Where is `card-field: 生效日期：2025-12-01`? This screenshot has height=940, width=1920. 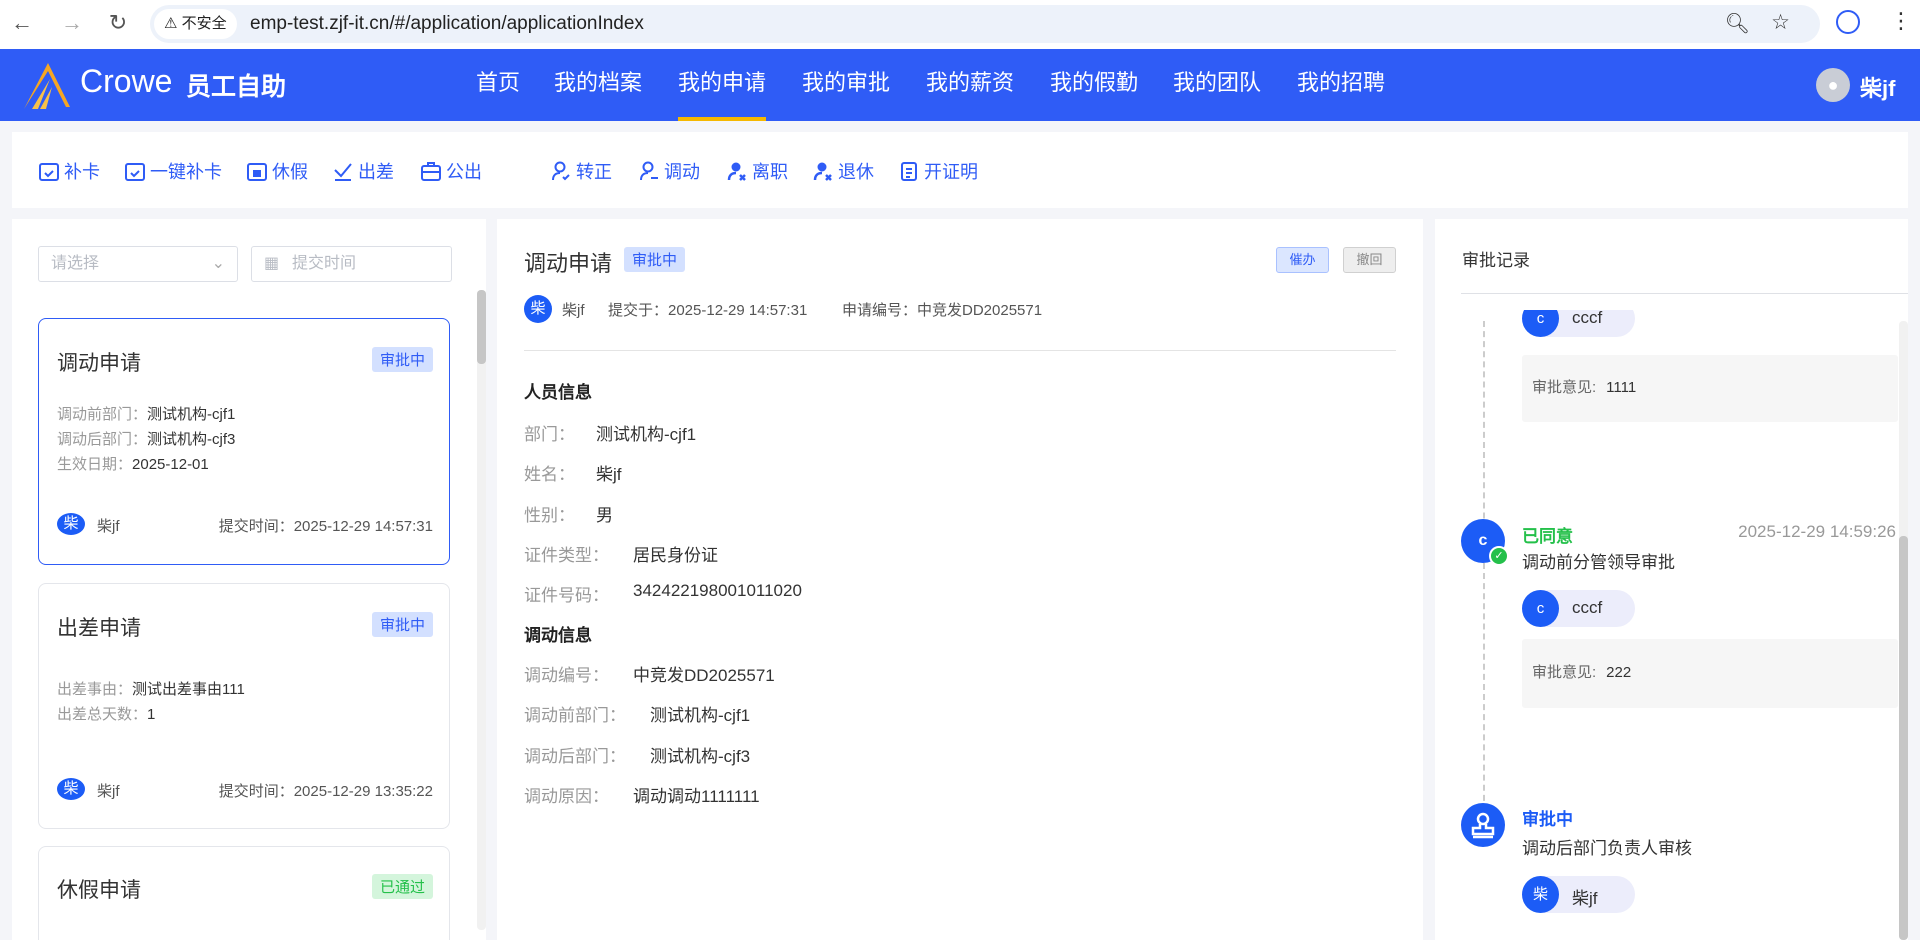 card-field: 生效日期：2025-12-01 is located at coordinates (133, 464).